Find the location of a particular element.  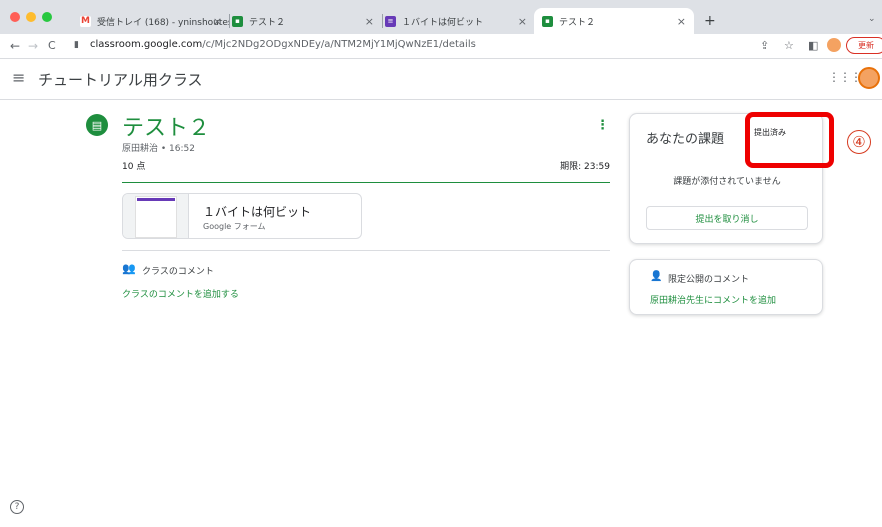

attachment-thumbnail is located at coordinates (156, 216).